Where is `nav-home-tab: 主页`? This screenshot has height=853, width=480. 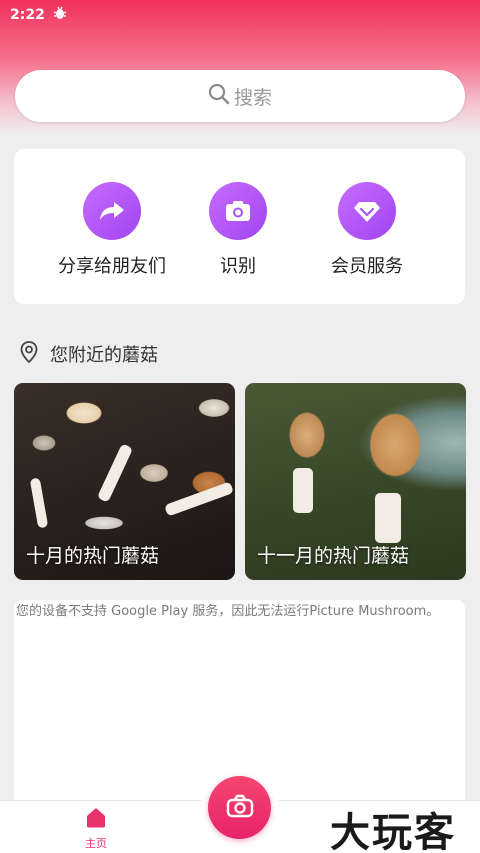
nav-home-tab: 主页 is located at coordinates (96, 828).